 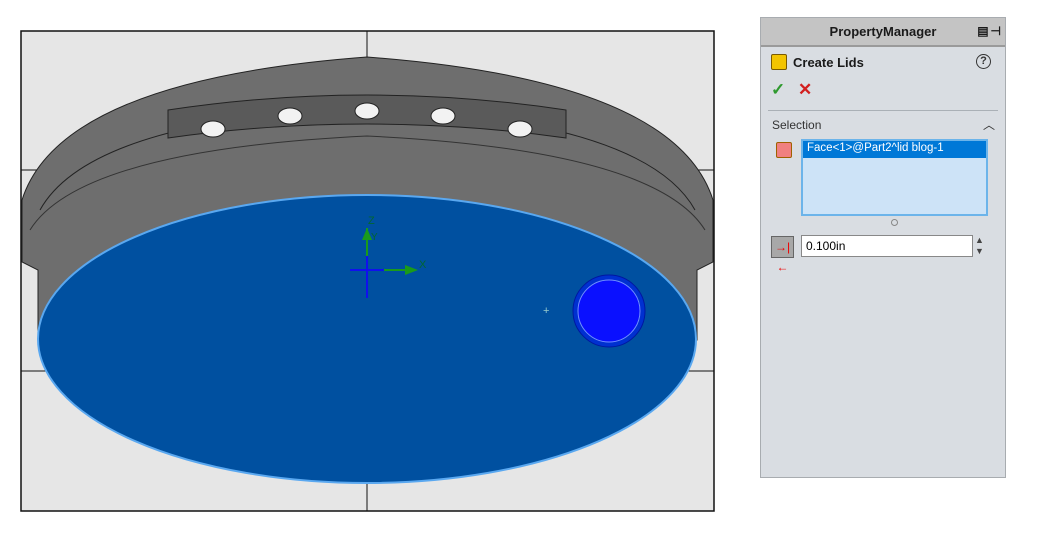 I want to click on pm-layout-icon: ▤, so click(x=982, y=31).